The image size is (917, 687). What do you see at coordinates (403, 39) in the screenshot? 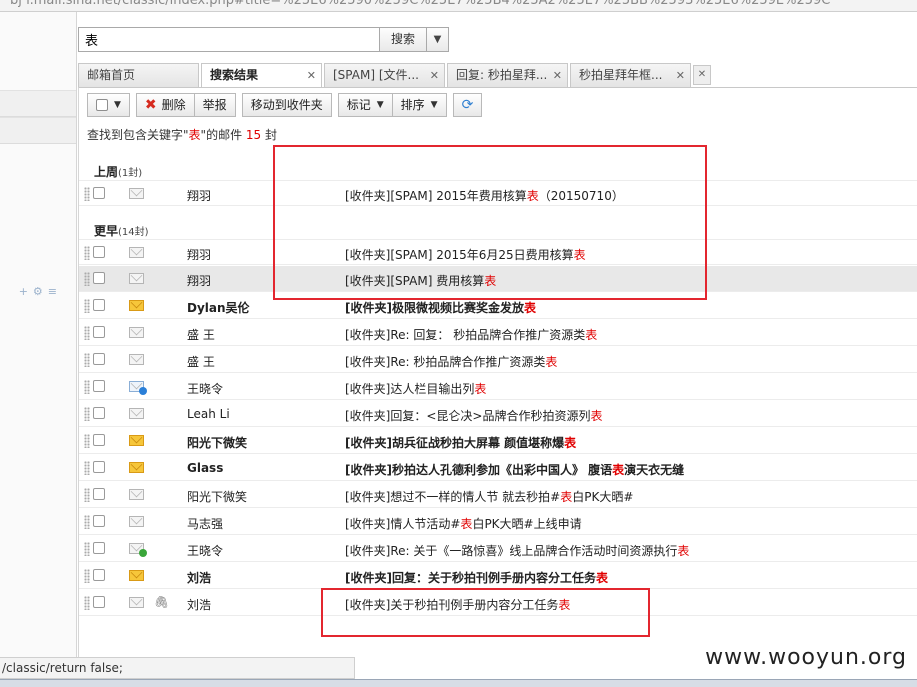
I see `search-button: 搜索` at bounding box center [403, 39].